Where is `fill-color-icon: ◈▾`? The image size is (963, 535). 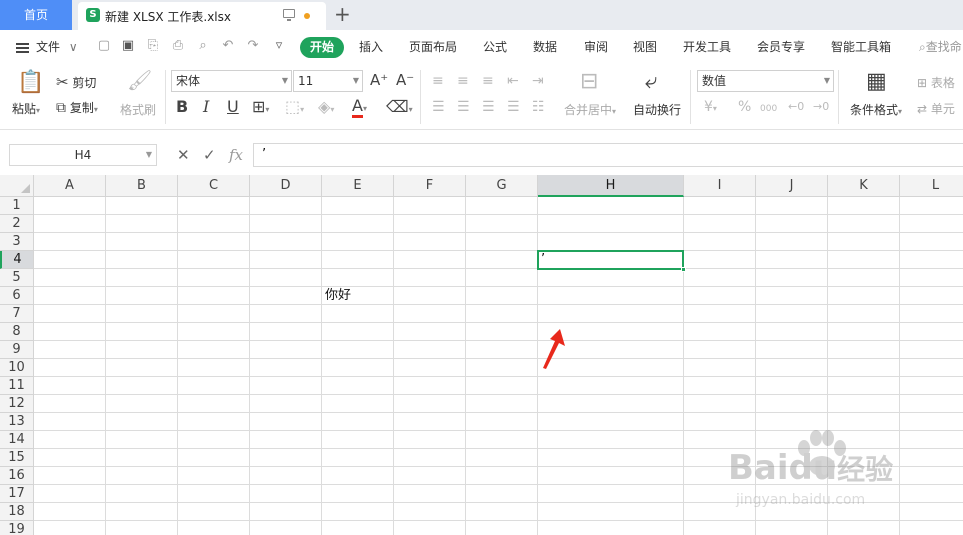 fill-color-icon: ◈▾ is located at coordinates (326, 108).